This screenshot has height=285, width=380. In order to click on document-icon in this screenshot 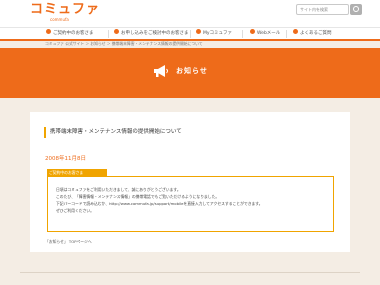, I will do `click(116, 31)`.